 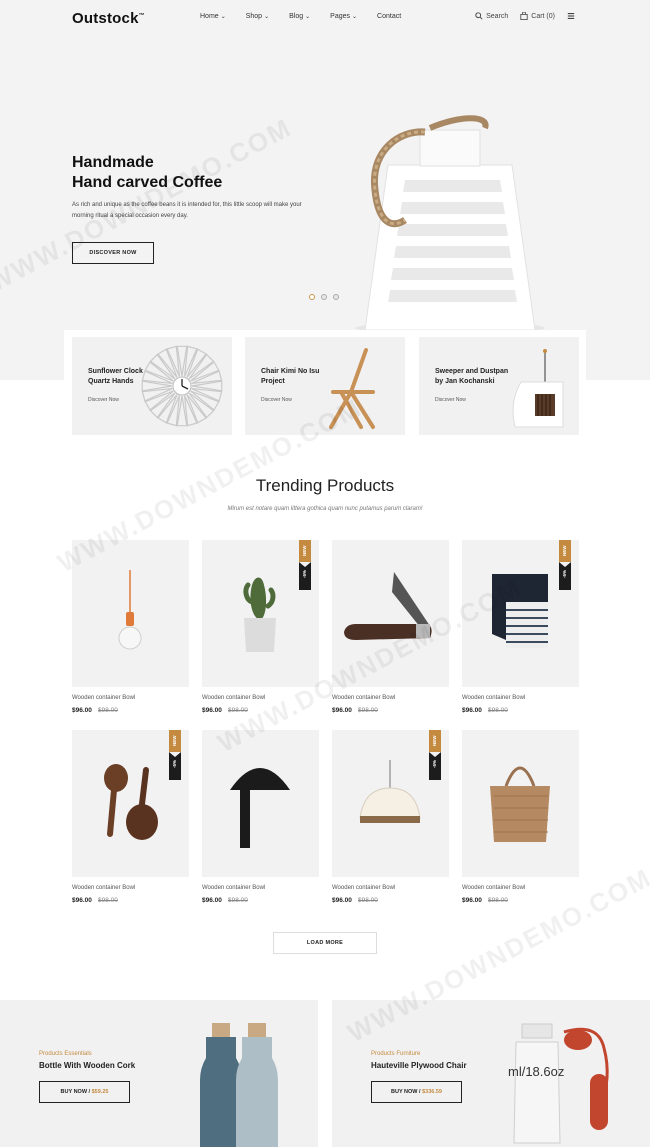 What do you see at coordinates (209, 16) in the screenshot?
I see `nav-item-label: Home` at bounding box center [209, 16].